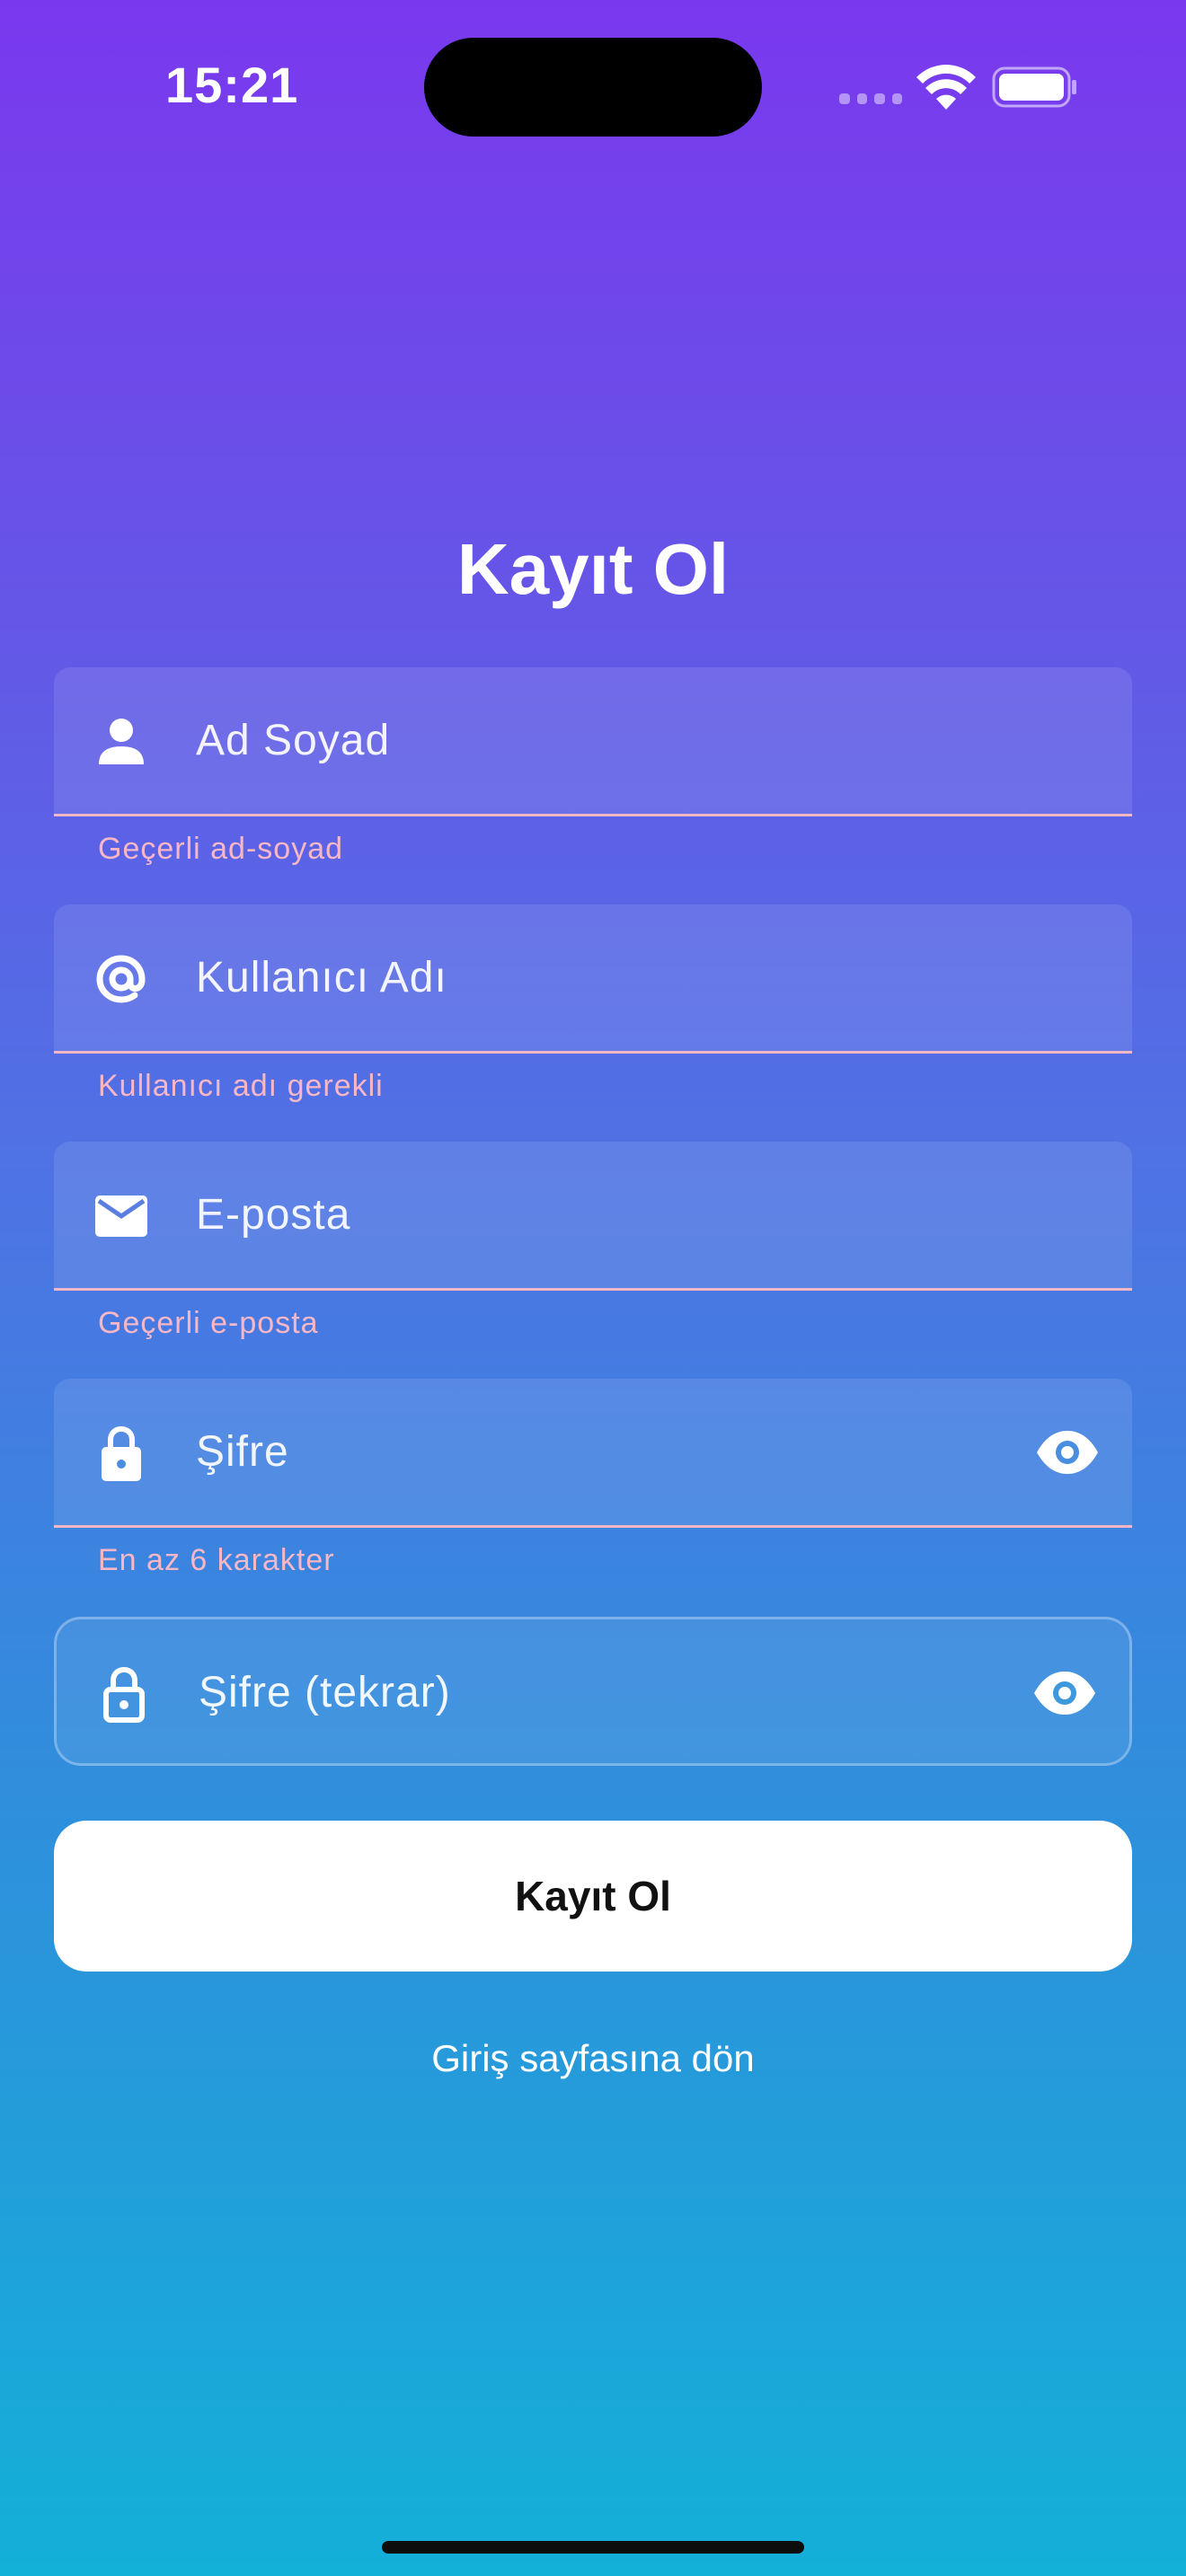 This screenshot has height=2576, width=1186. Describe the element at coordinates (122, 741) in the screenshot. I see `person-icon` at that location.